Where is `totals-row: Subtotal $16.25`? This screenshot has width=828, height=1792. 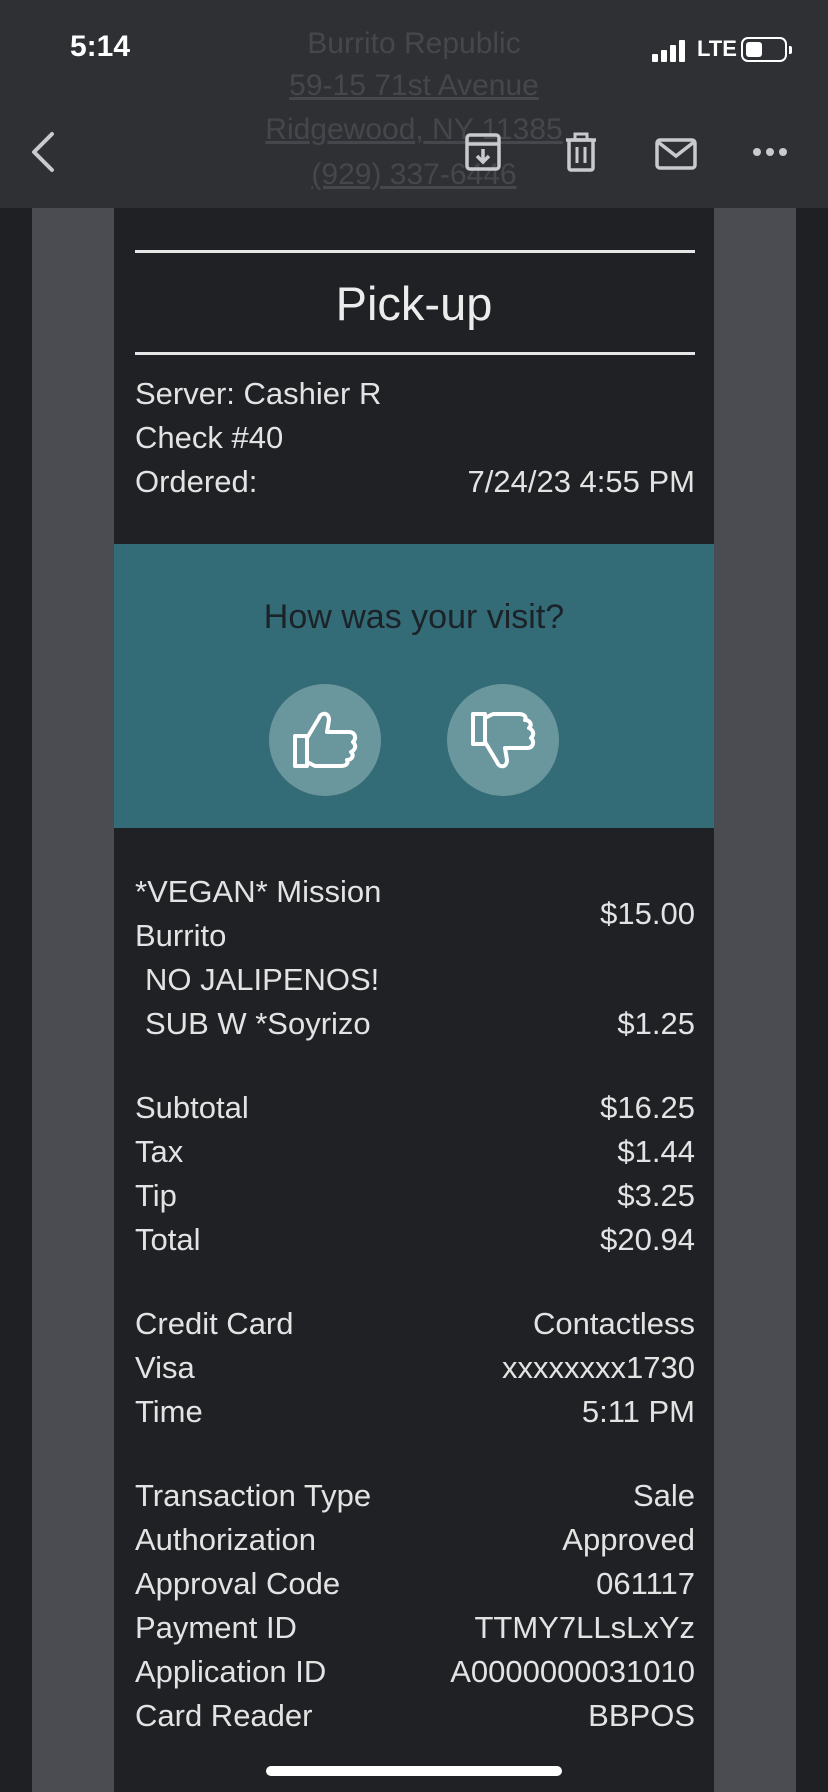 totals-row: Subtotal $16.25 is located at coordinates (415, 1108).